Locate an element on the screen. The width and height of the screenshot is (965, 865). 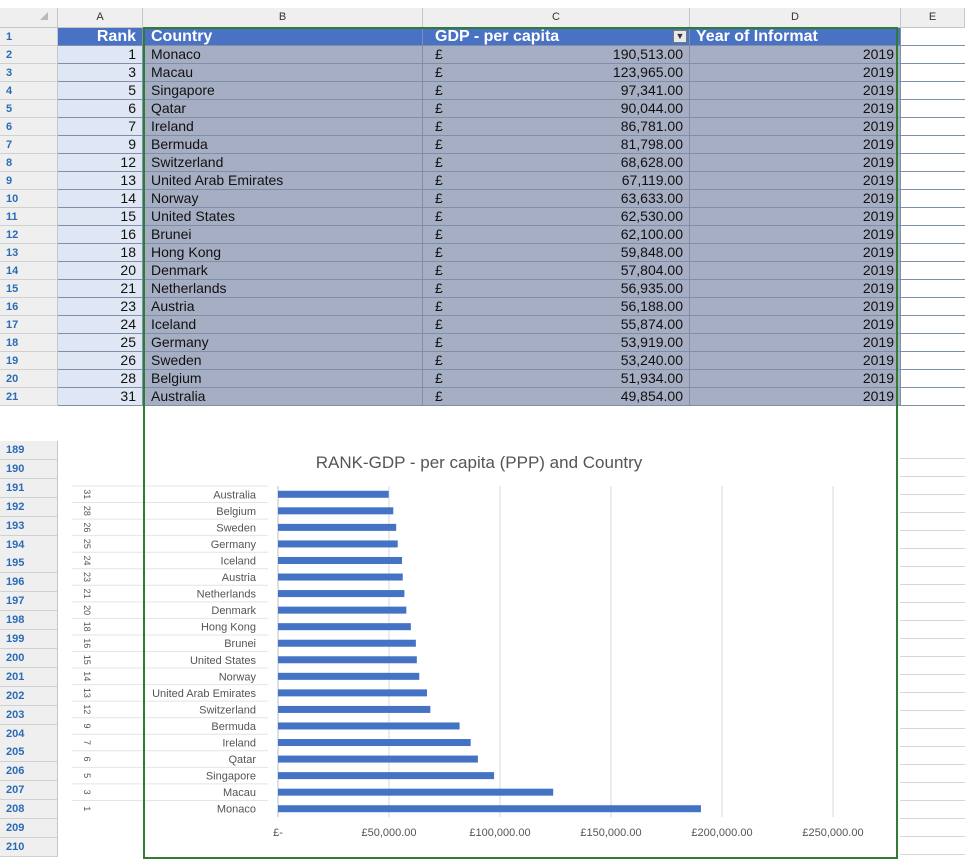
row-header: 209 is located at coordinates (29, 828).